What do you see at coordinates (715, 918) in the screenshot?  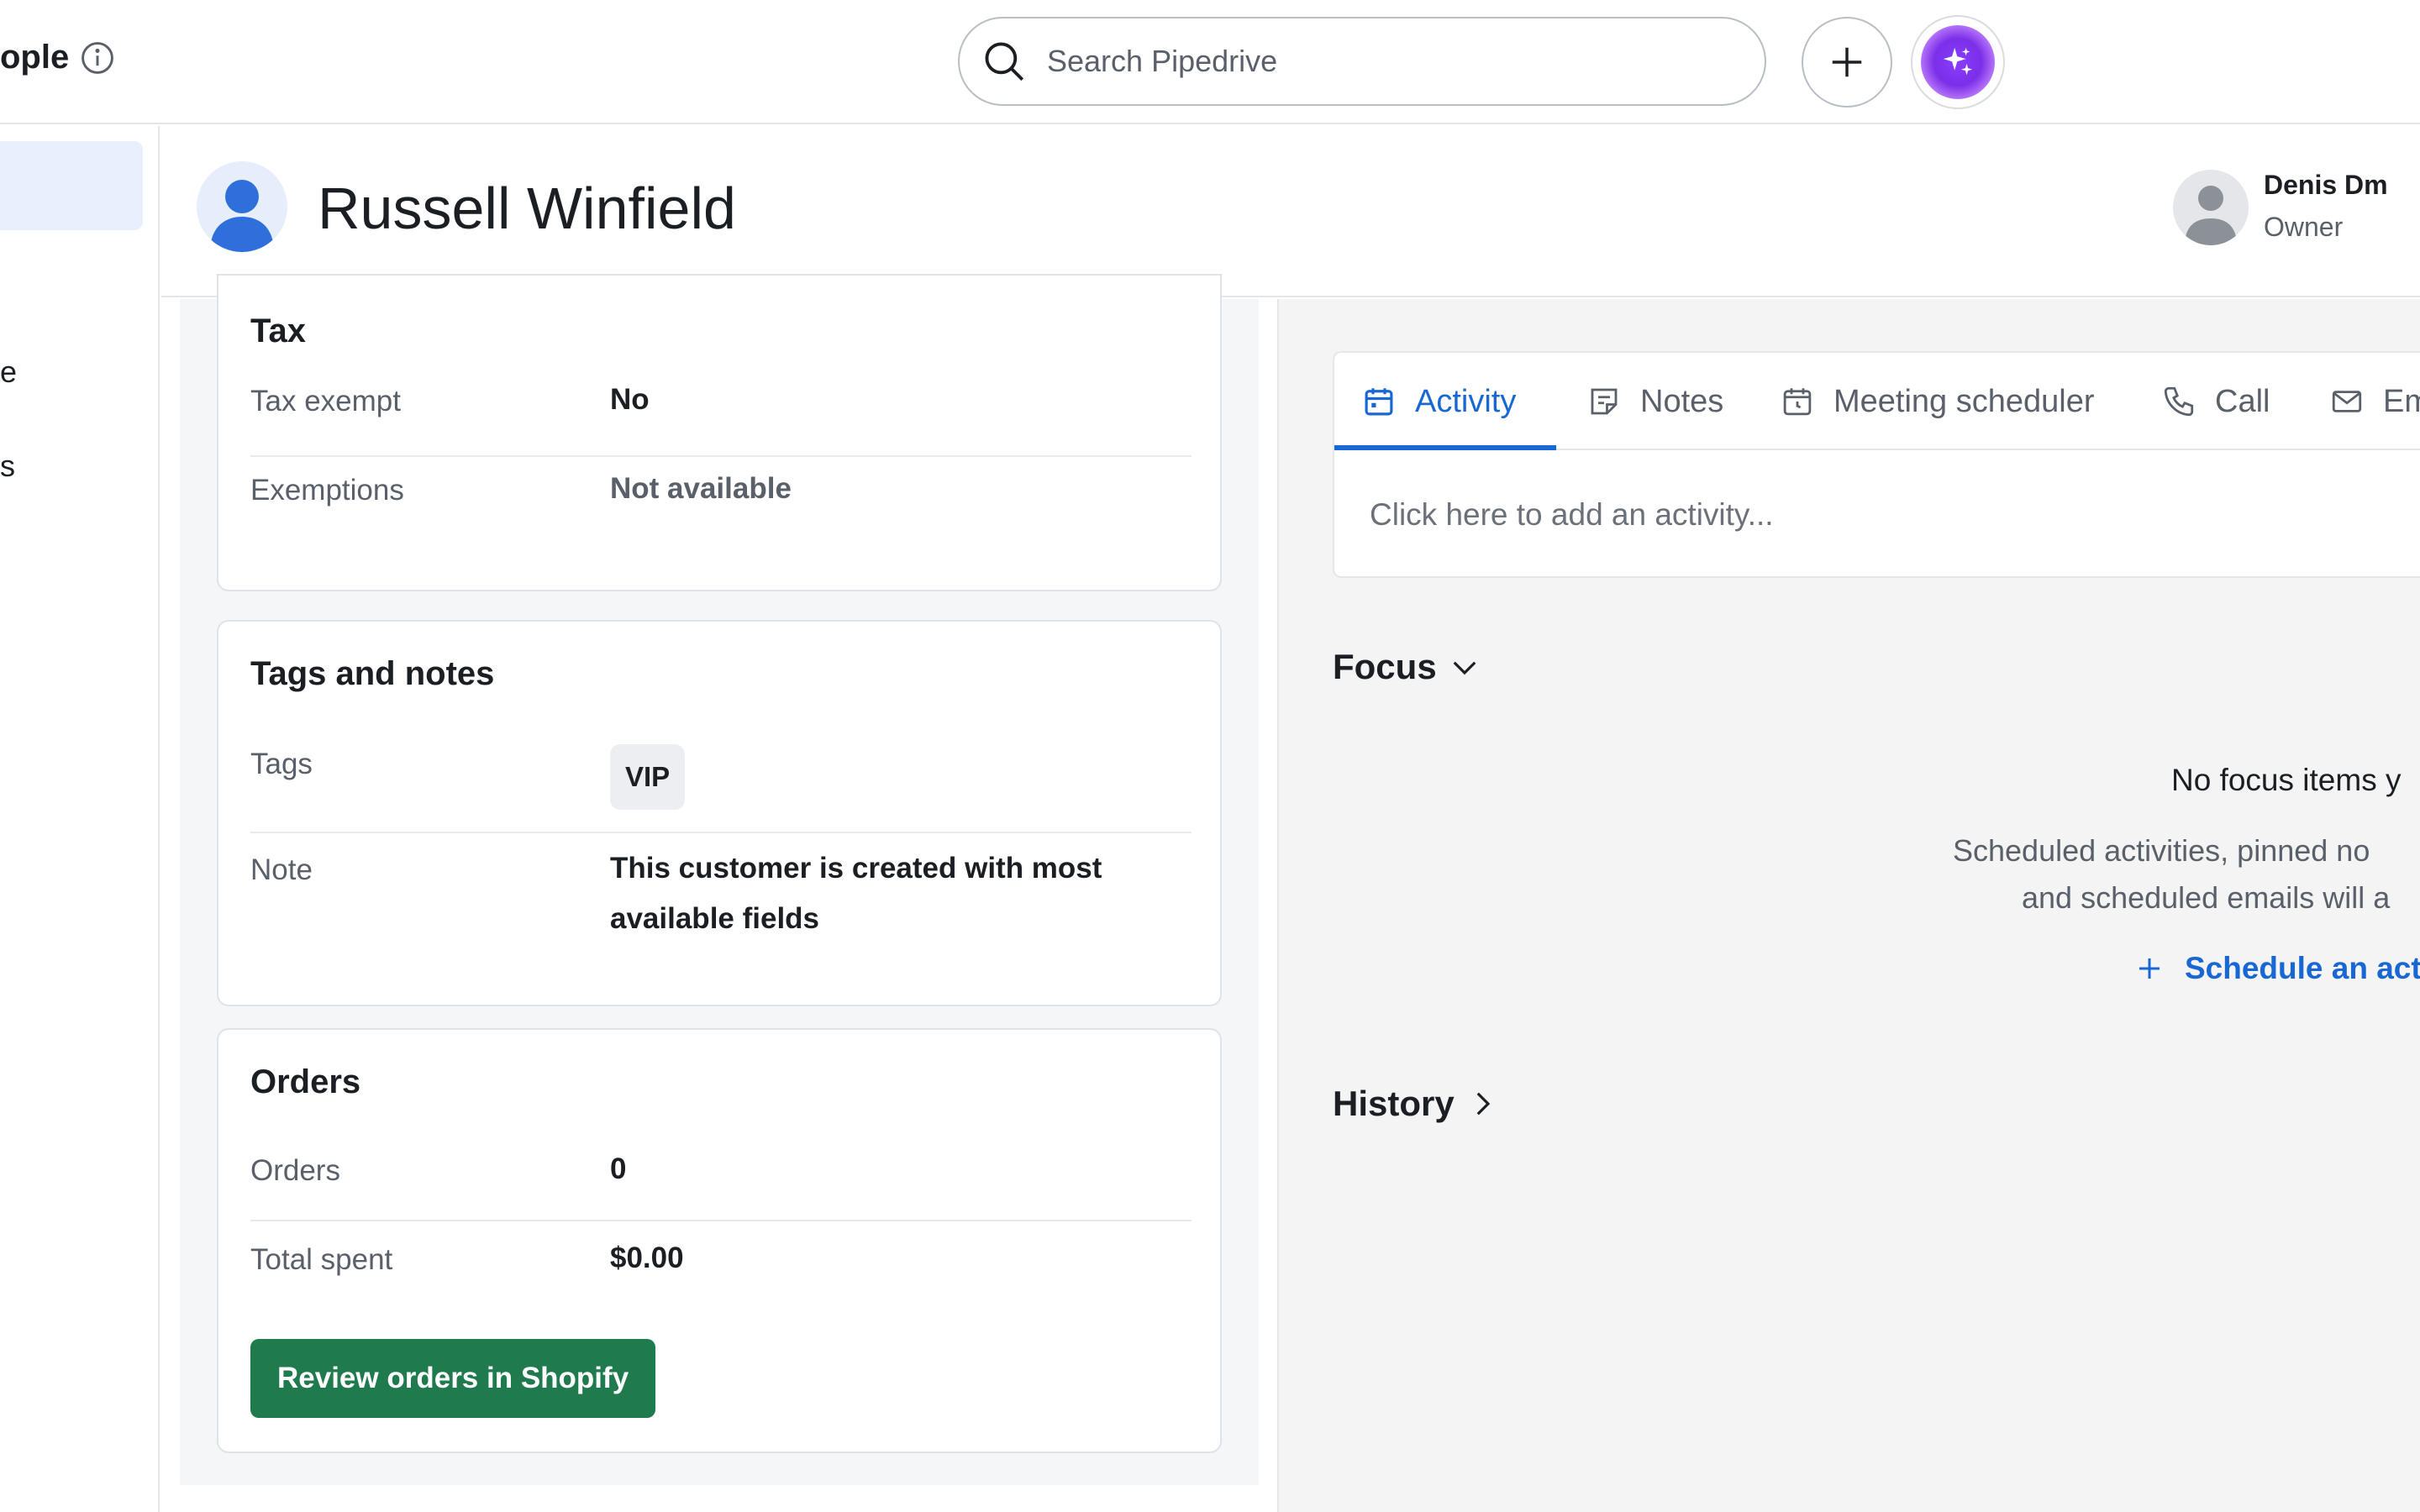 I see `note-line: available fields` at bounding box center [715, 918].